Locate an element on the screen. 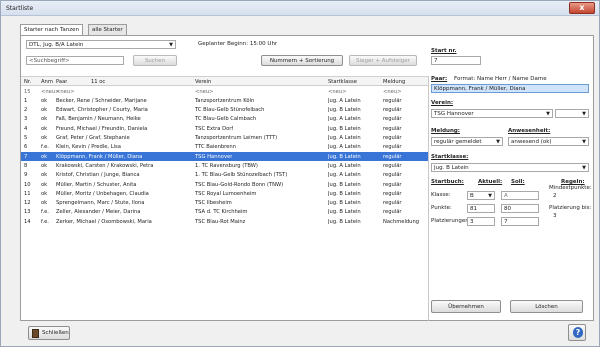 Image resolution: width=600 pixels, height=347 pixels. cell-paar: Sprengelmann, Marc / Stute, Ilona is located at coordinates (100, 203).